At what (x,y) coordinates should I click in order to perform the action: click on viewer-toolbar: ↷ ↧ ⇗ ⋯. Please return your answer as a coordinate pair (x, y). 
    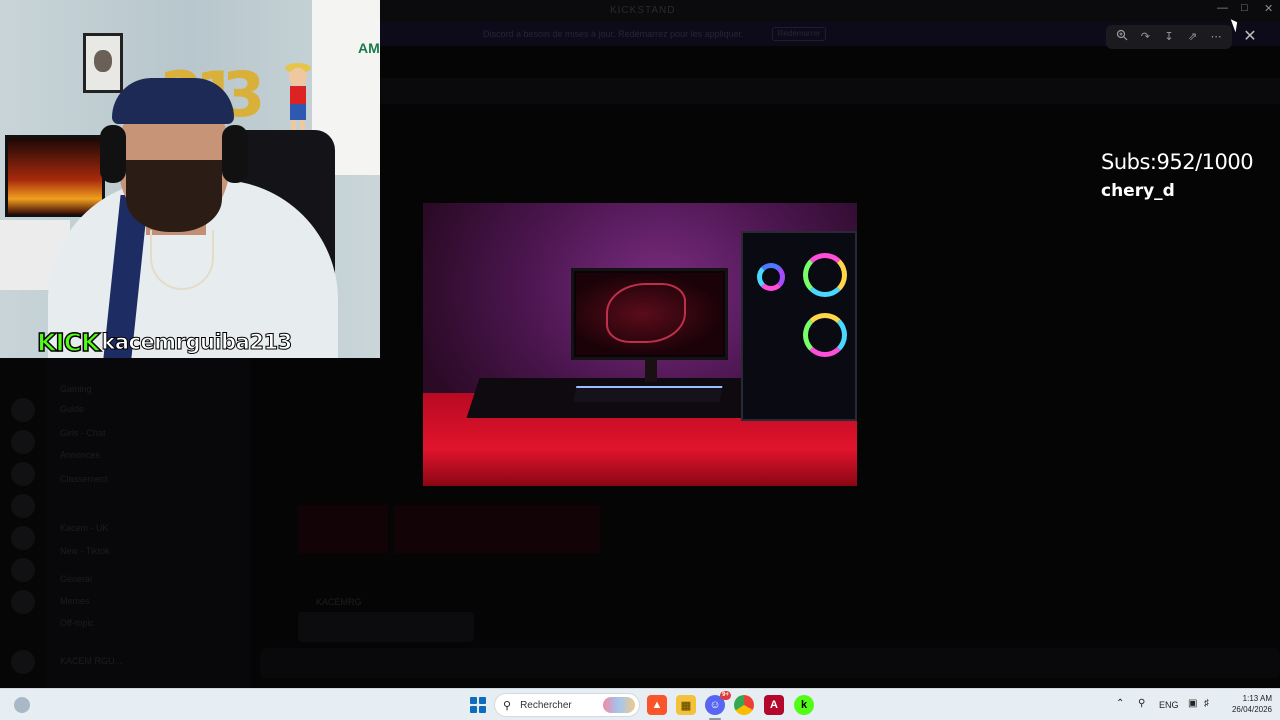
    Looking at the image, I should click on (1169, 37).